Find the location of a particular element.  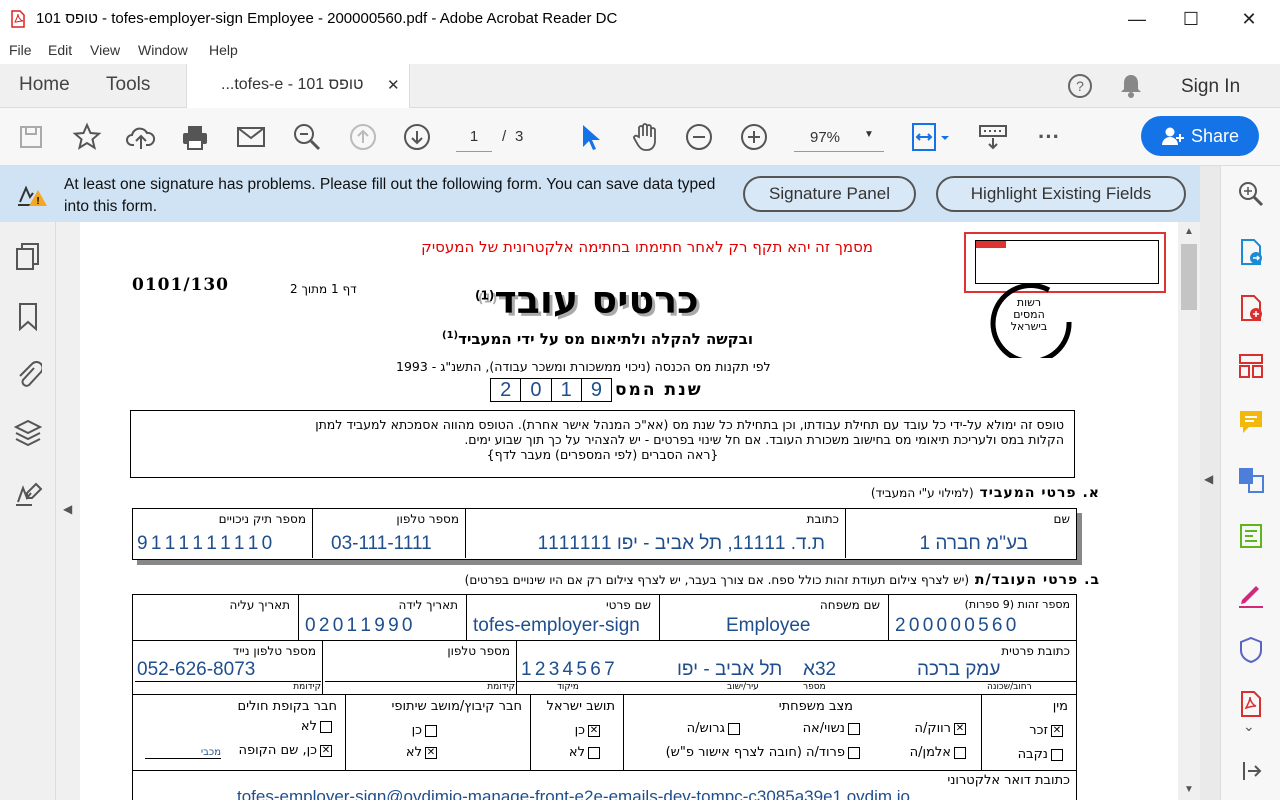

vertical-scrollbar: ▲ ▼ is located at coordinates (1189, 511).